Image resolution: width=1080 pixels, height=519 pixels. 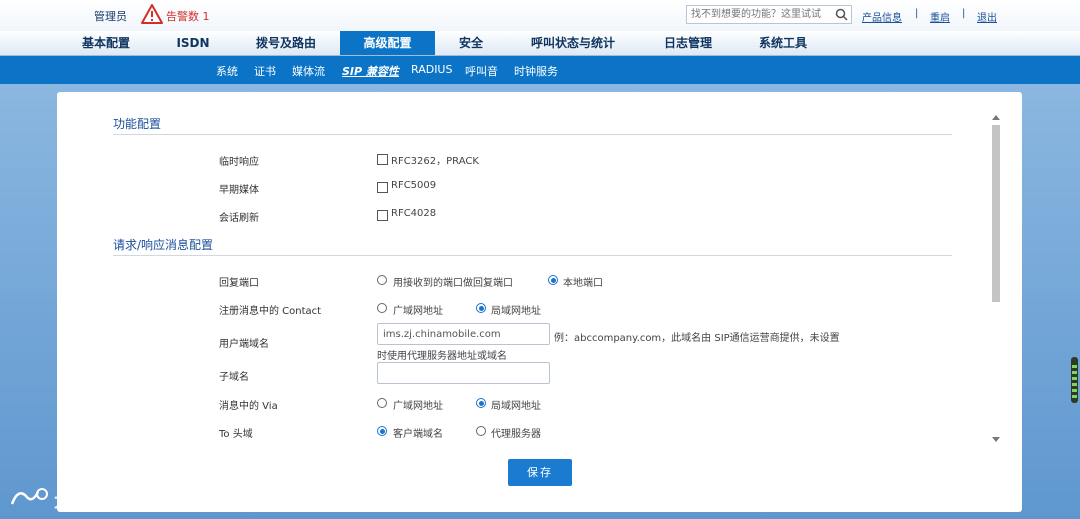 What do you see at coordinates (414, 185) in the screenshot?
I see `option-rfc5009: RFC5009` at bounding box center [414, 185].